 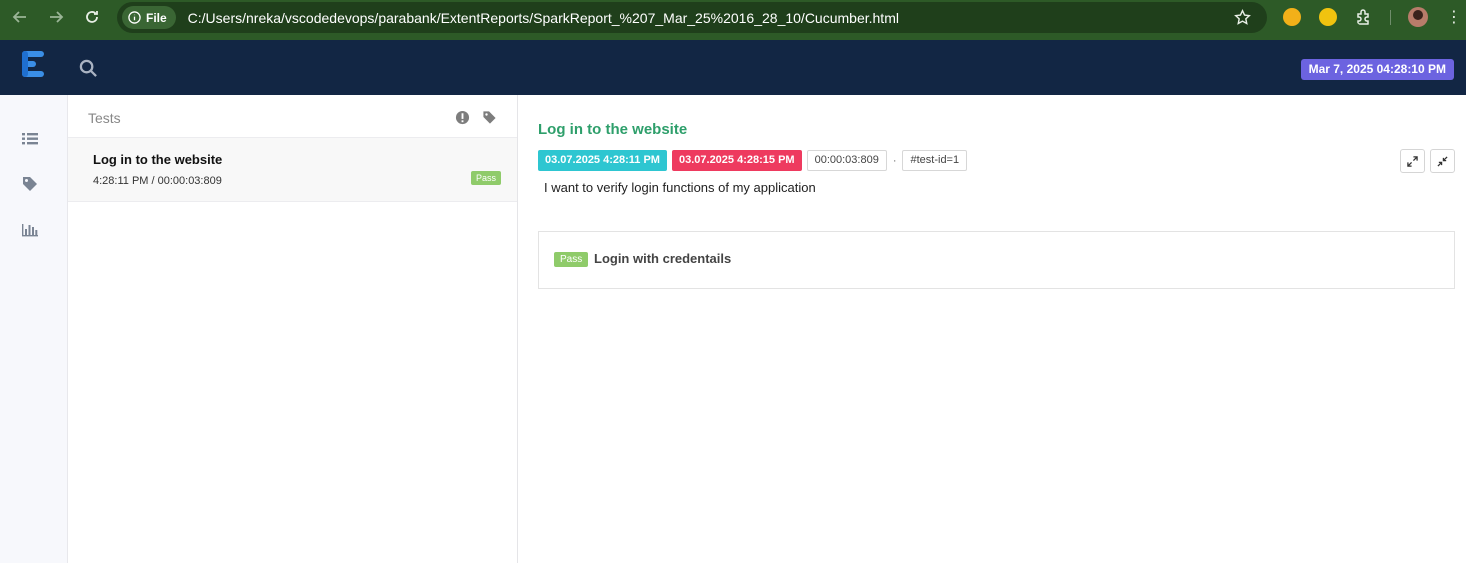 What do you see at coordinates (56, 17) in the screenshot?
I see `forward-icon` at bounding box center [56, 17].